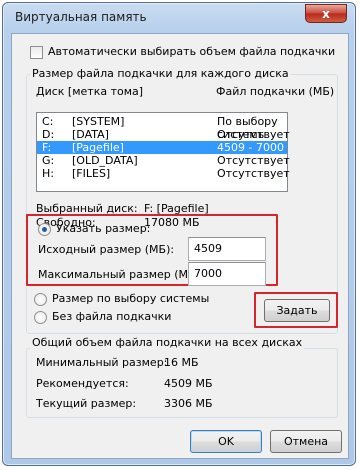 The width and height of the screenshot is (360, 470). What do you see at coordinates (326, 13) in the screenshot?
I see `close-button: x` at bounding box center [326, 13].